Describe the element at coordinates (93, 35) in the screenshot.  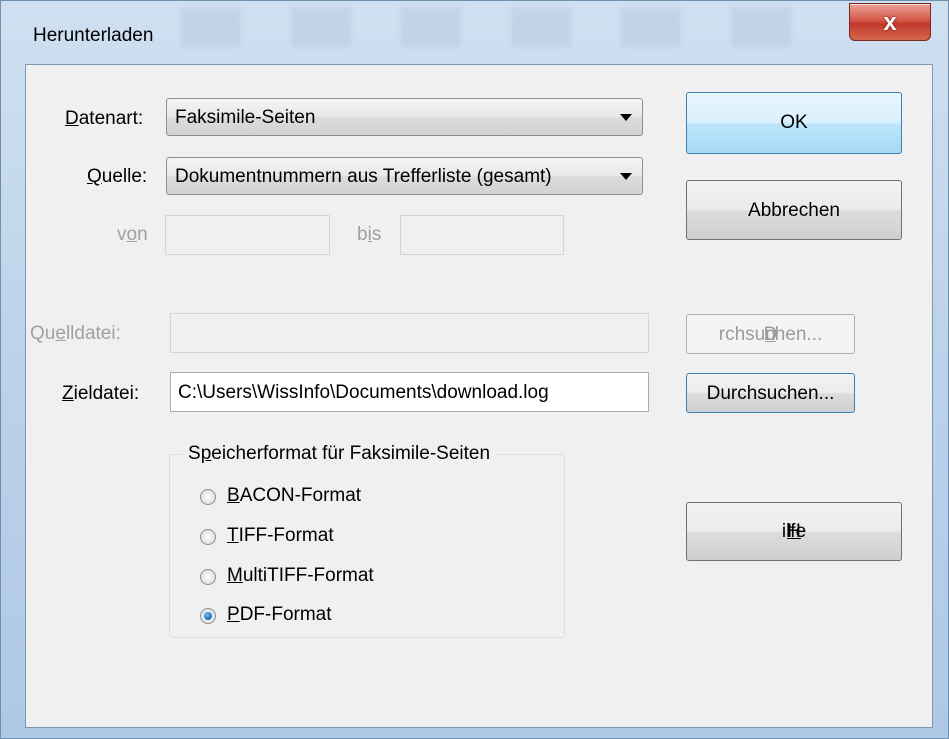
I see `window-title: Herunterladen` at that location.